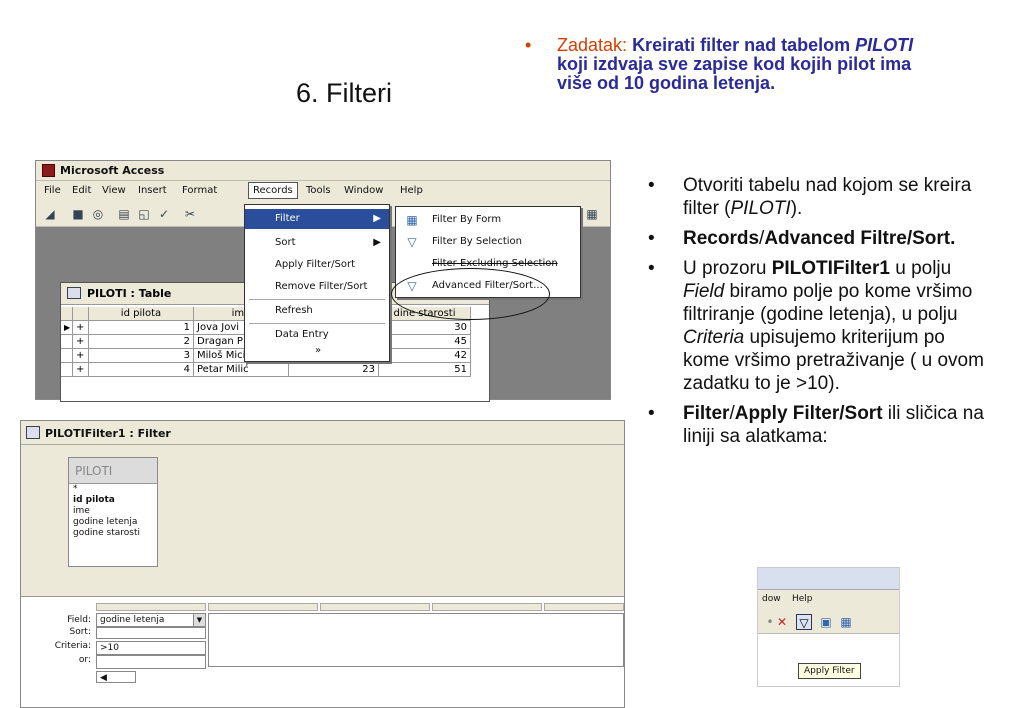 The image size is (1023, 708). What do you see at coordinates (344, 93) in the screenshot?
I see `slide-title: 6. Filteri` at bounding box center [344, 93].